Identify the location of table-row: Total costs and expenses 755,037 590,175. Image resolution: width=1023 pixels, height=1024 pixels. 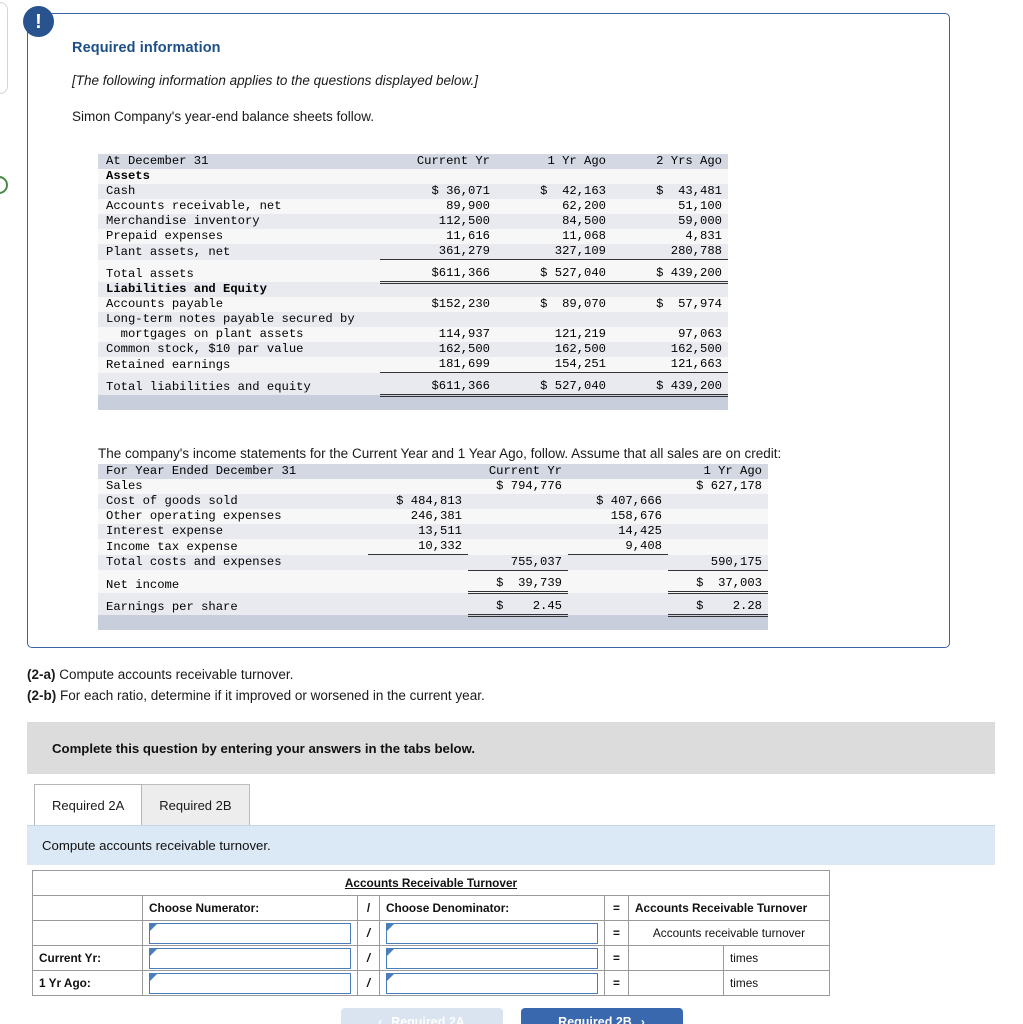
(433, 562).